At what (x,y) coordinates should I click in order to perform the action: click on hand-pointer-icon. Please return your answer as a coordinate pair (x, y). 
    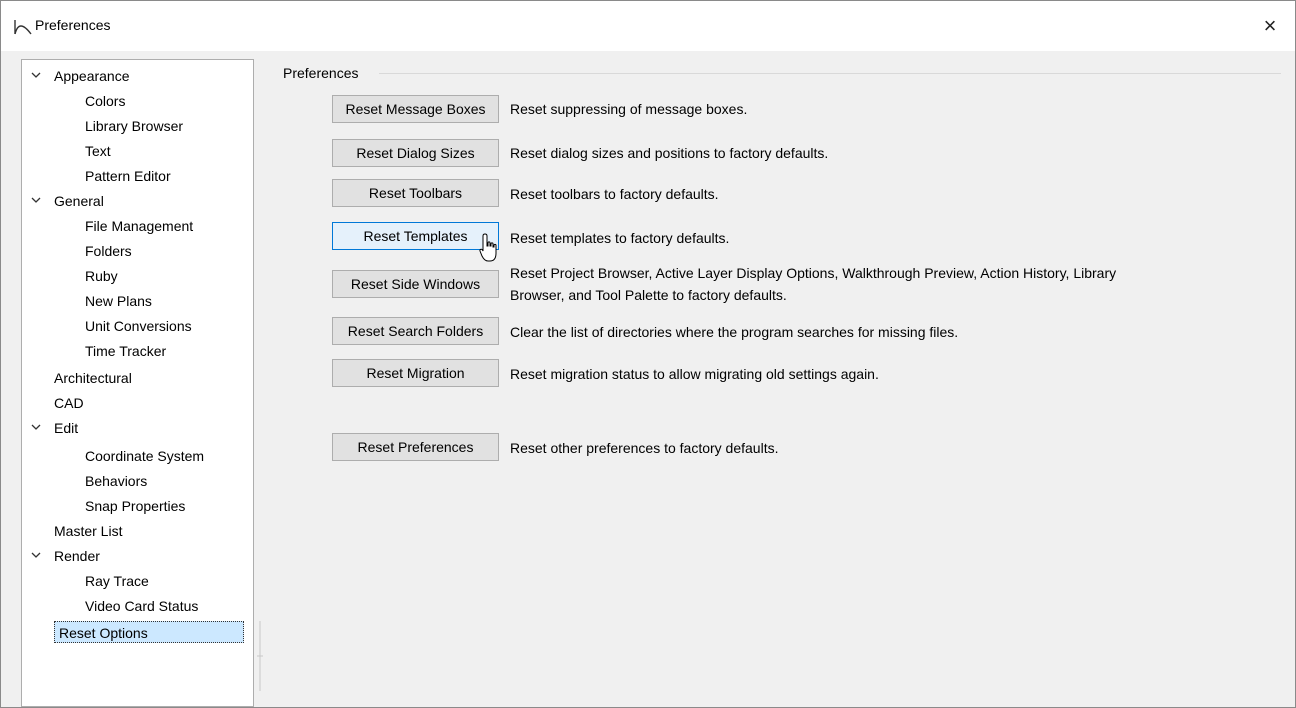
    Looking at the image, I should click on (488, 247).